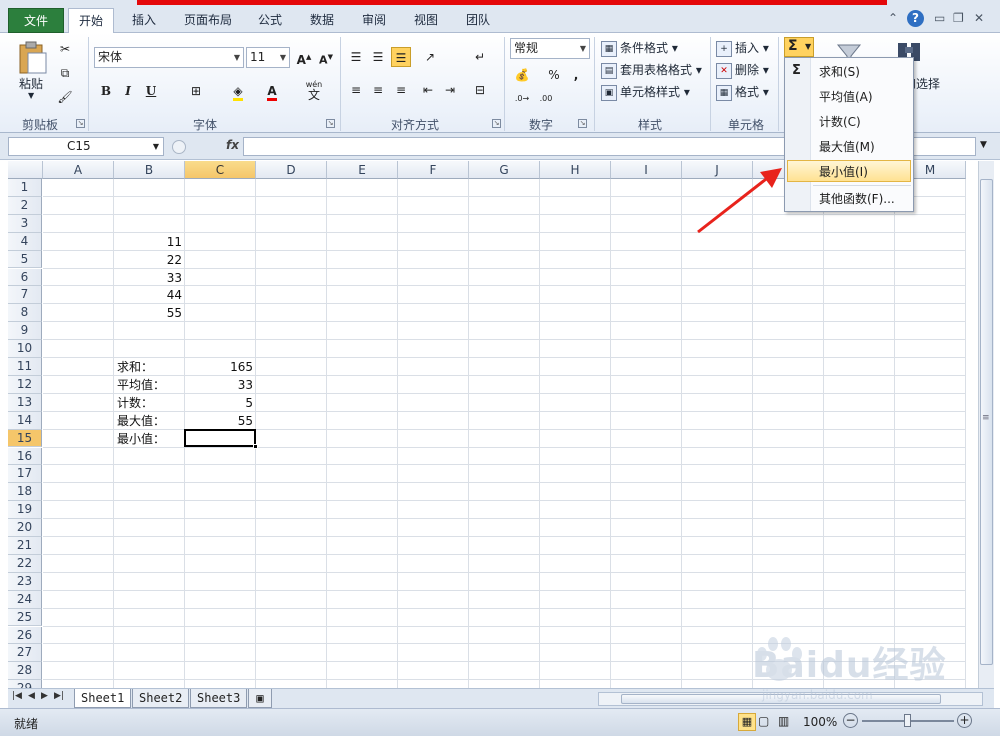 This screenshot has width=1000, height=736. What do you see at coordinates (91, 21) in the screenshot?
I see `tab-home: 开始` at bounding box center [91, 21].